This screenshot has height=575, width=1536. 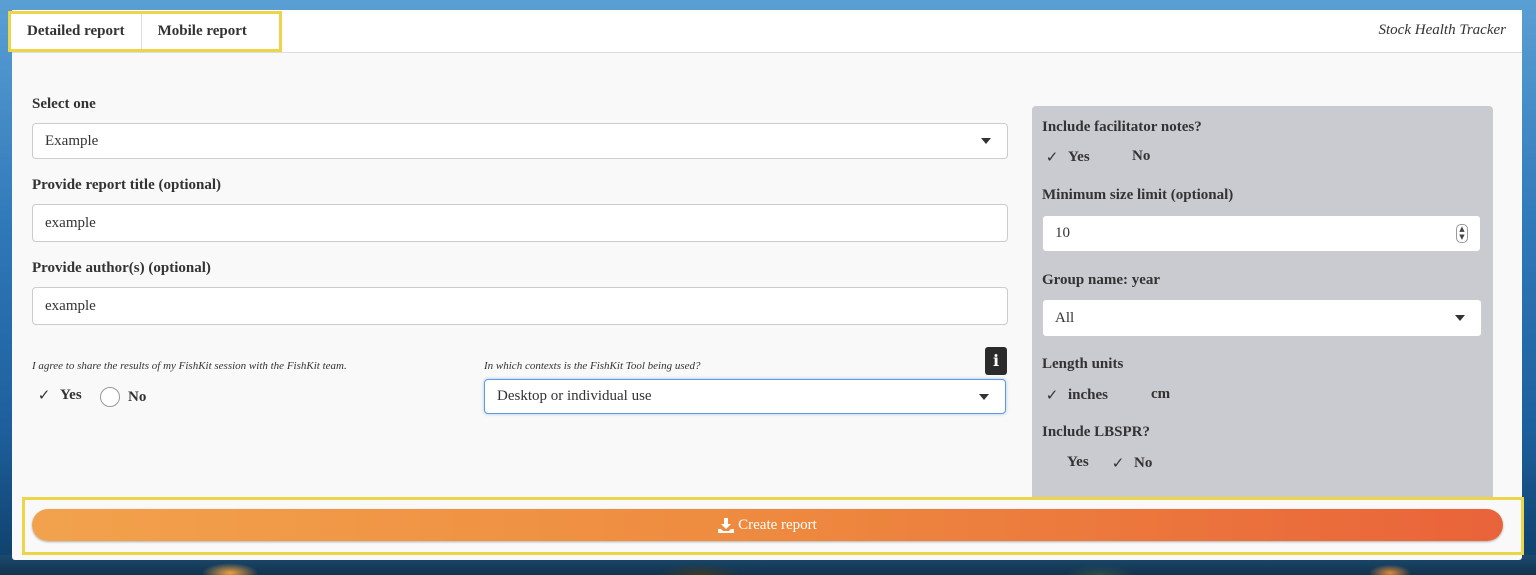 What do you see at coordinates (1462, 233) in the screenshot?
I see `stepper-icon: ▲ ▼` at bounding box center [1462, 233].